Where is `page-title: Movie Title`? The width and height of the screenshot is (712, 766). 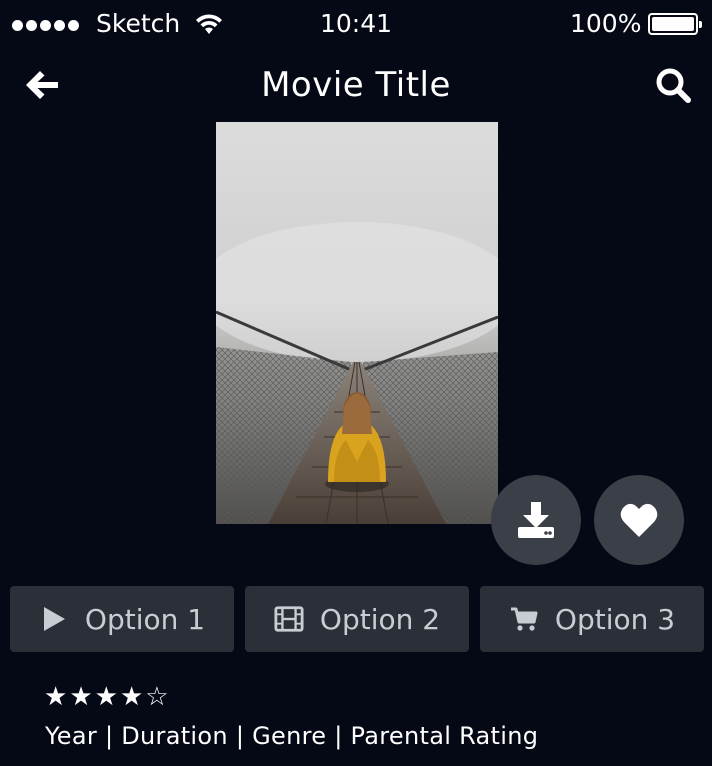
page-title: Movie Title is located at coordinates (356, 85).